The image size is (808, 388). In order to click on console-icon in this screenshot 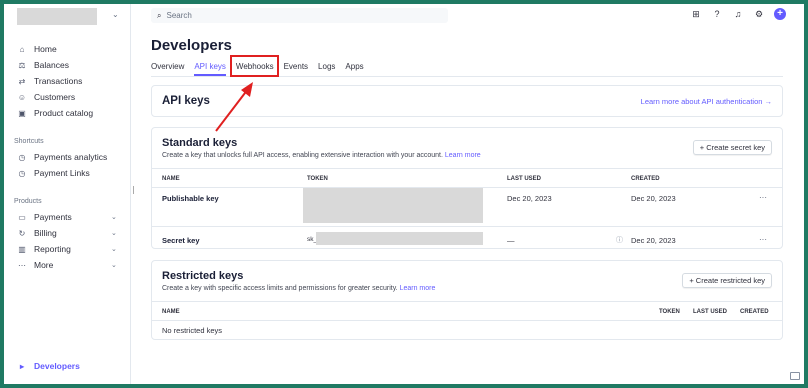, I will do `click(795, 376)`.